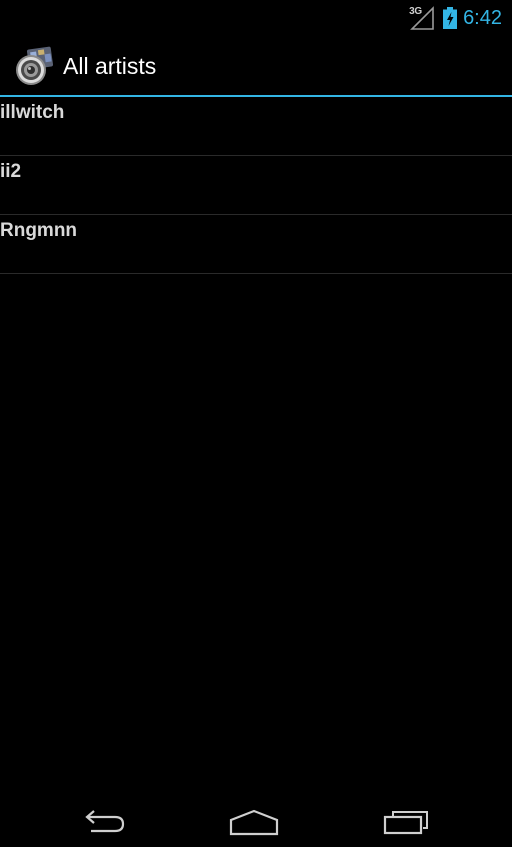 The height and width of the screenshot is (847, 512). What do you see at coordinates (32, 112) in the screenshot?
I see `artist-name: illwitch` at bounding box center [32, 112].